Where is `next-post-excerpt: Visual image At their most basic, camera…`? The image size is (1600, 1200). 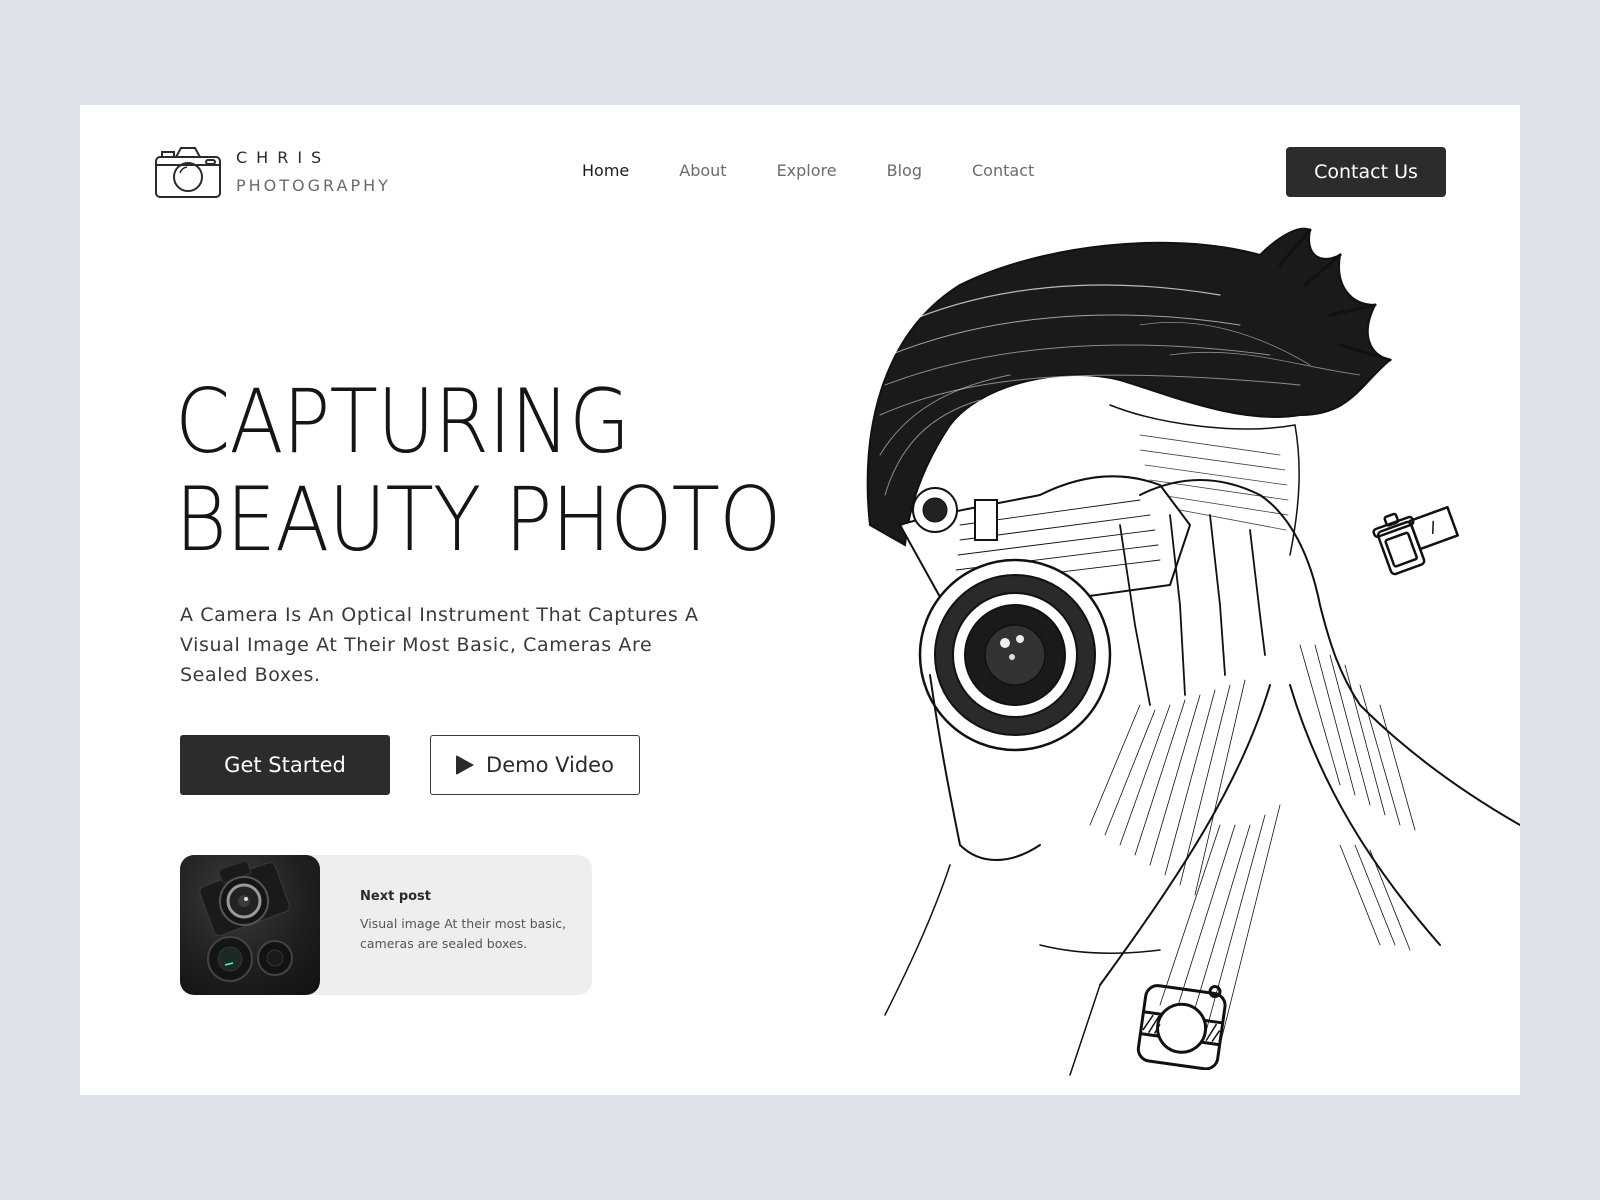 next-post-excerpt: Visual image At their most basic, camera… is located at coordinates (463, 933).